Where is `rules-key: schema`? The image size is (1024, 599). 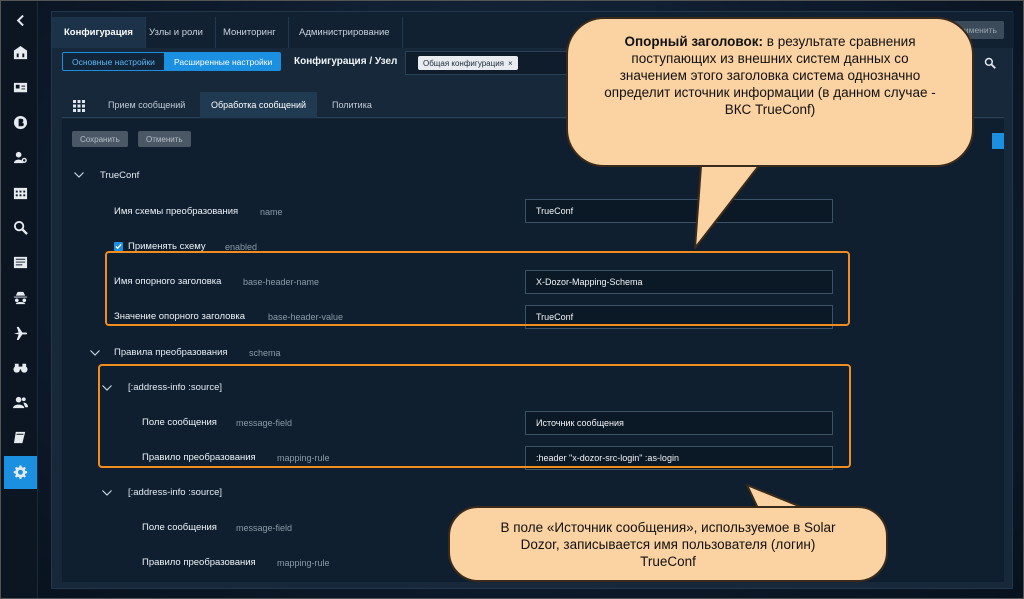
rules-key: schema is located at coordinates (265, 353).